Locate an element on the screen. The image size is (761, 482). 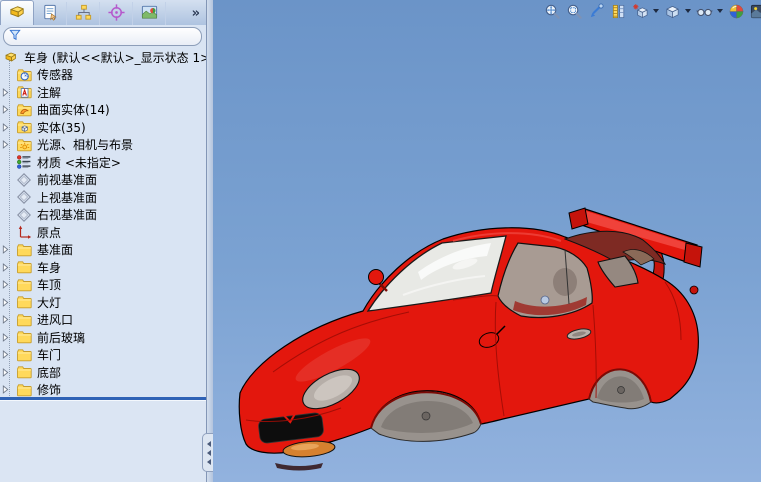
filter-input is located at coordinates (111, 36).